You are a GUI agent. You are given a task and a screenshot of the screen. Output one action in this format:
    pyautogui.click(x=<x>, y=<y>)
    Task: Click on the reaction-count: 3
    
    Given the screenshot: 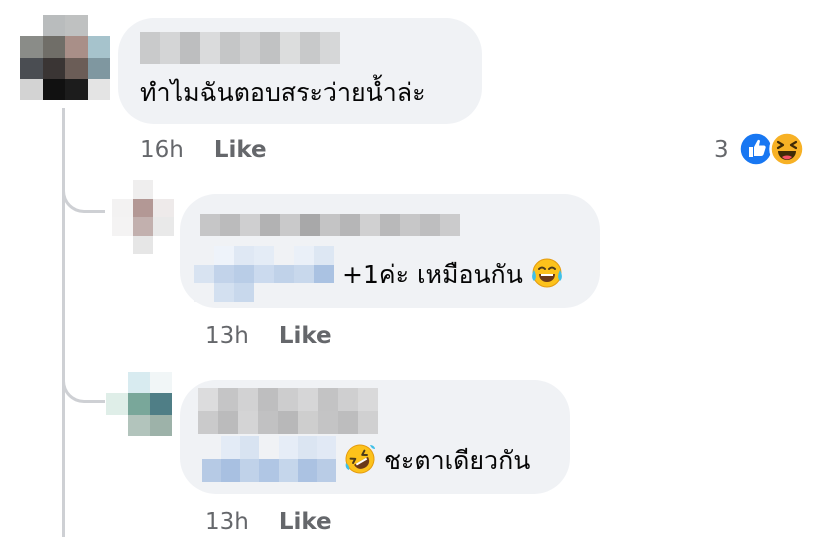 What is the action you would take?
    pyautogui.click(x=721, y=150)
    